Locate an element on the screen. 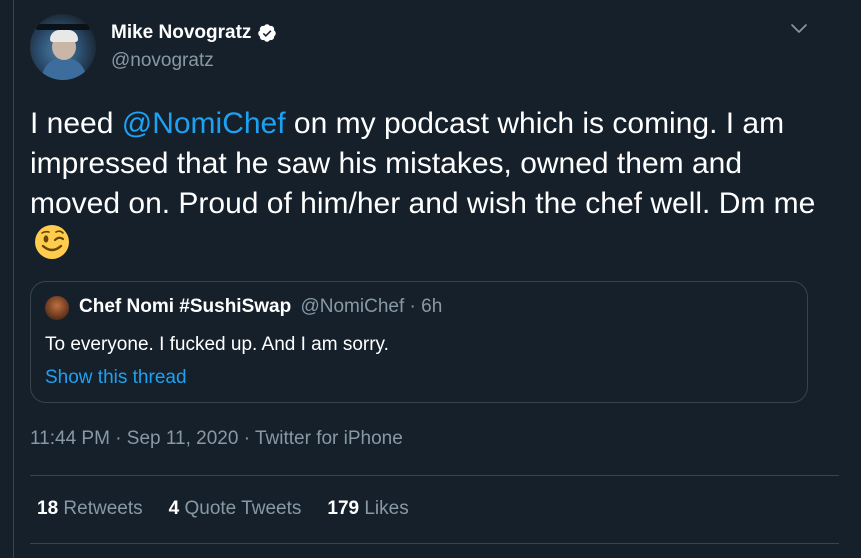 This screenshot has height=558, width=861. author-name: Mike Novogratz is located at coordinates (181, 33).